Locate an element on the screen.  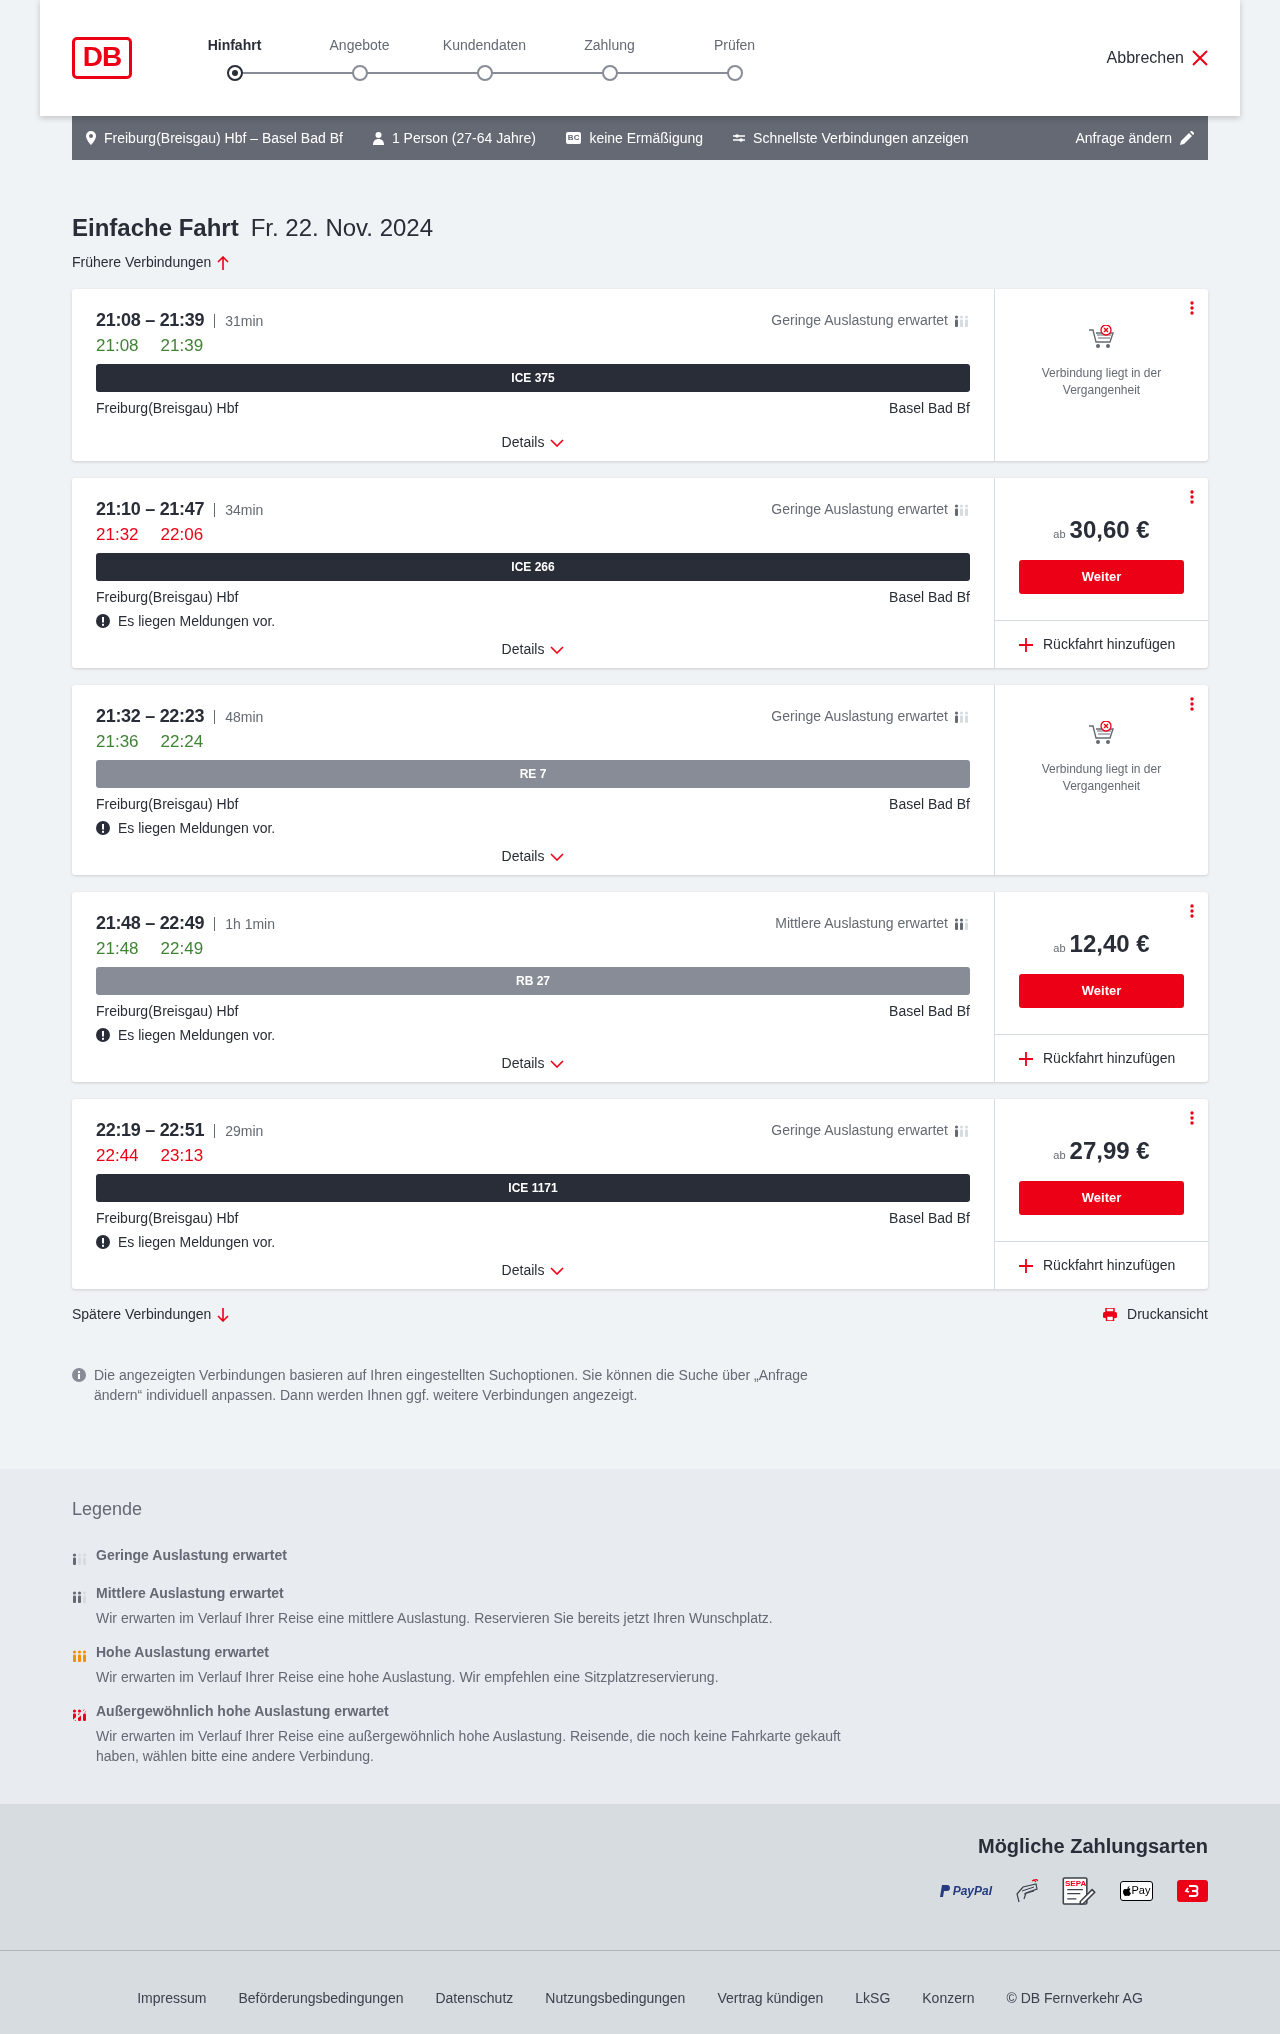
later-connections-link: Spätere Verbindungen is located at coordinates (151, 1314).